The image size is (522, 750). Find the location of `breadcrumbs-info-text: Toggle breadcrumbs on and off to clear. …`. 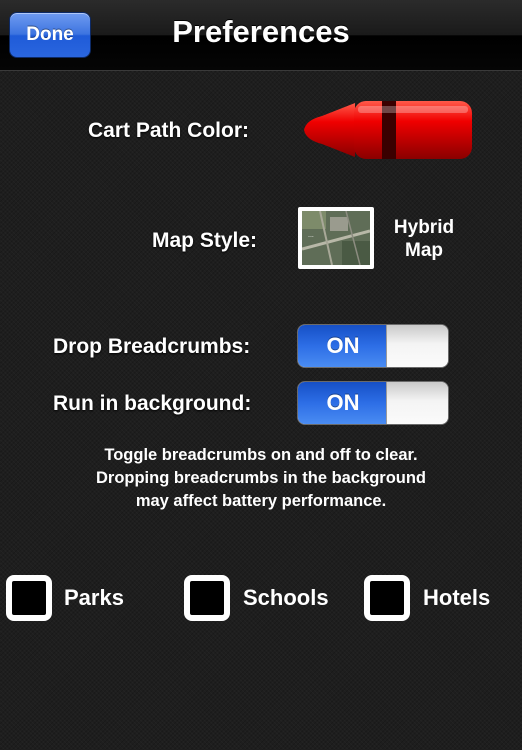

breadcrumbs-info-text: Toggle breadcrumbs on and off to clear. … is located at coordinates (261, 478).